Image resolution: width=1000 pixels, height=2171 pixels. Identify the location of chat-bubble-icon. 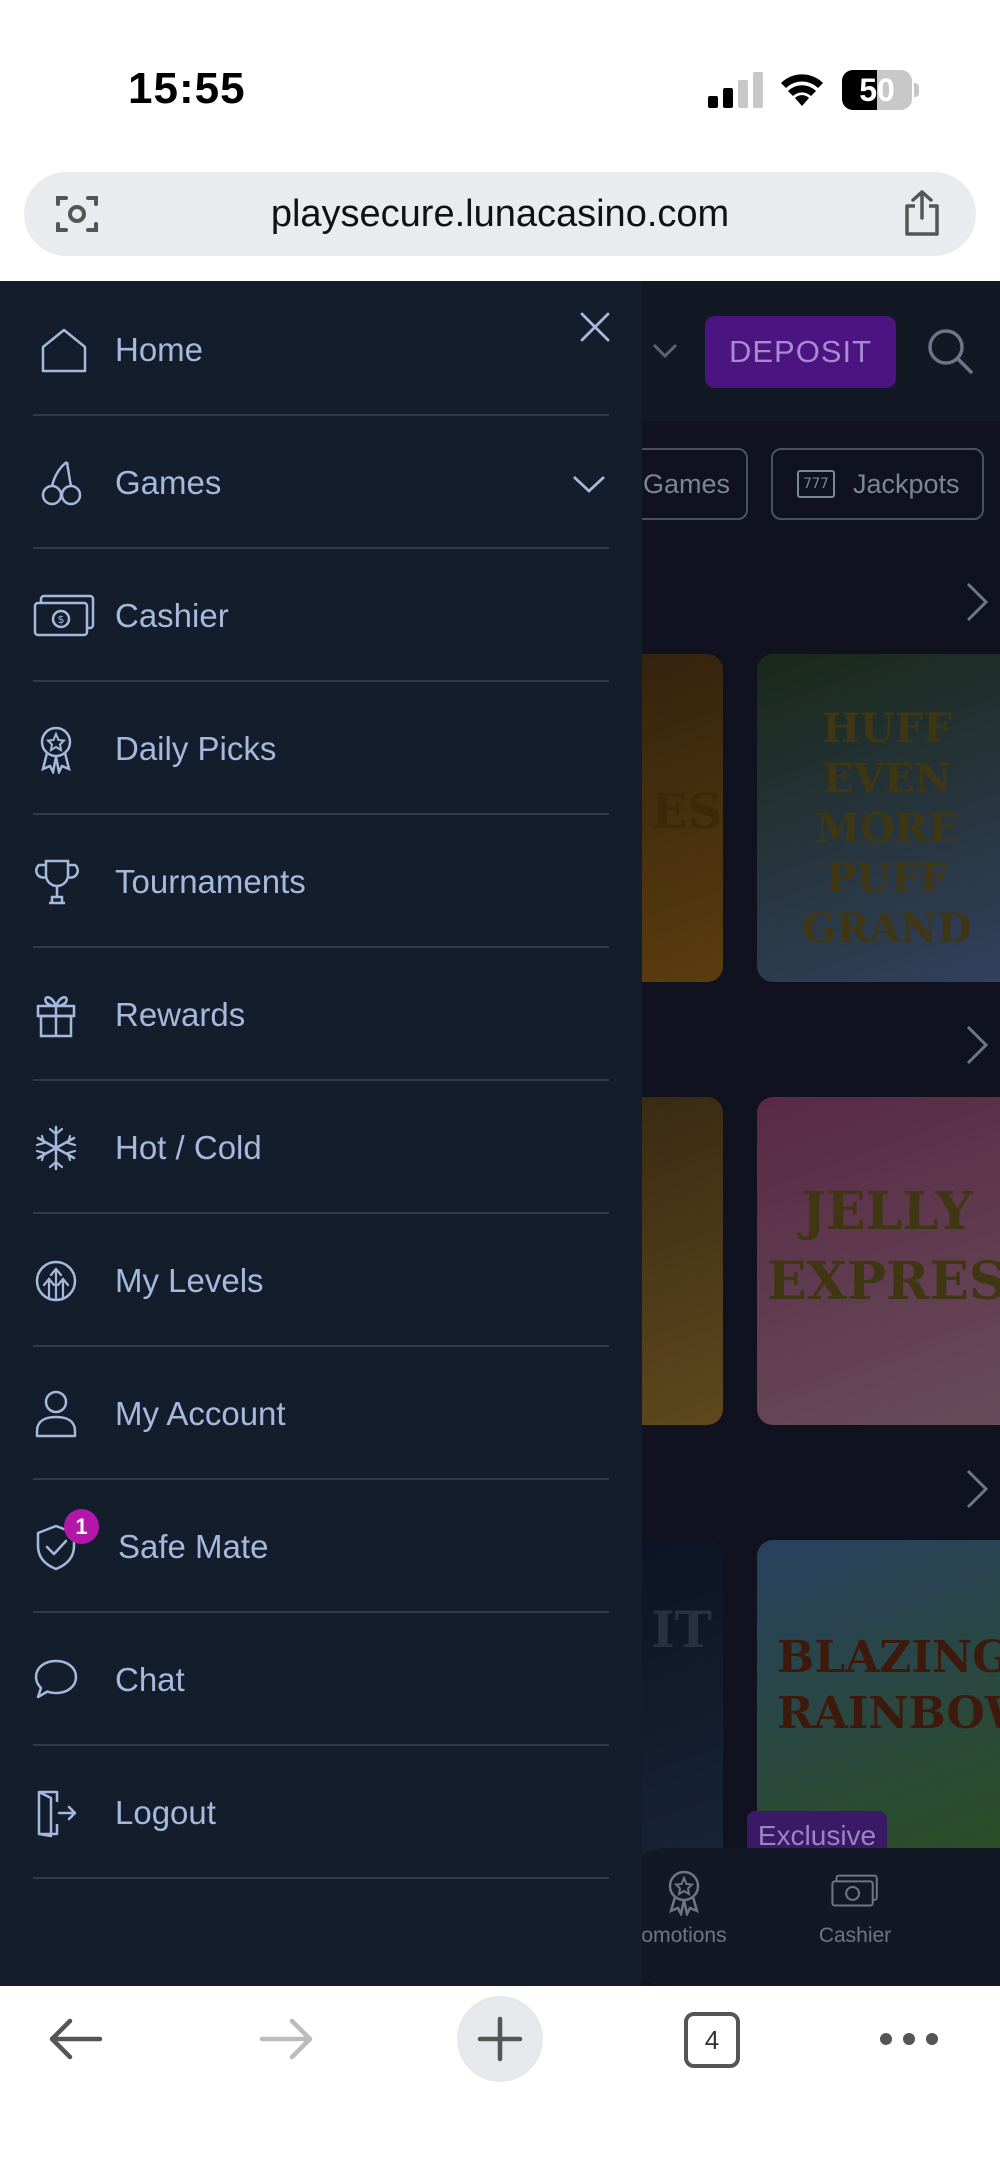
(56, 1679).